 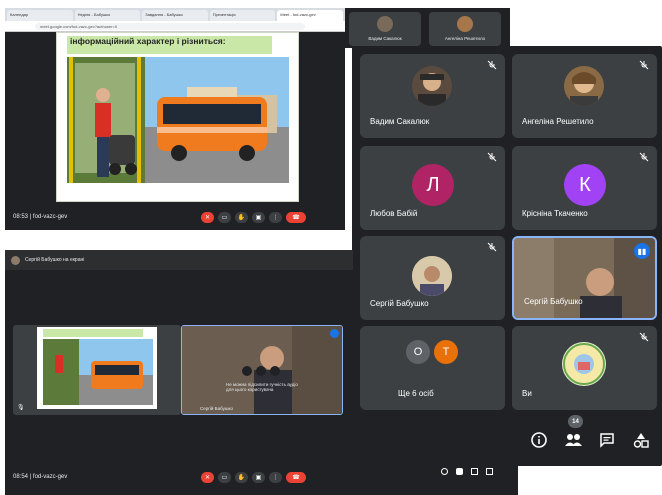 I want to click on presentation-tile: 🎙, so click(x=97, y=370).